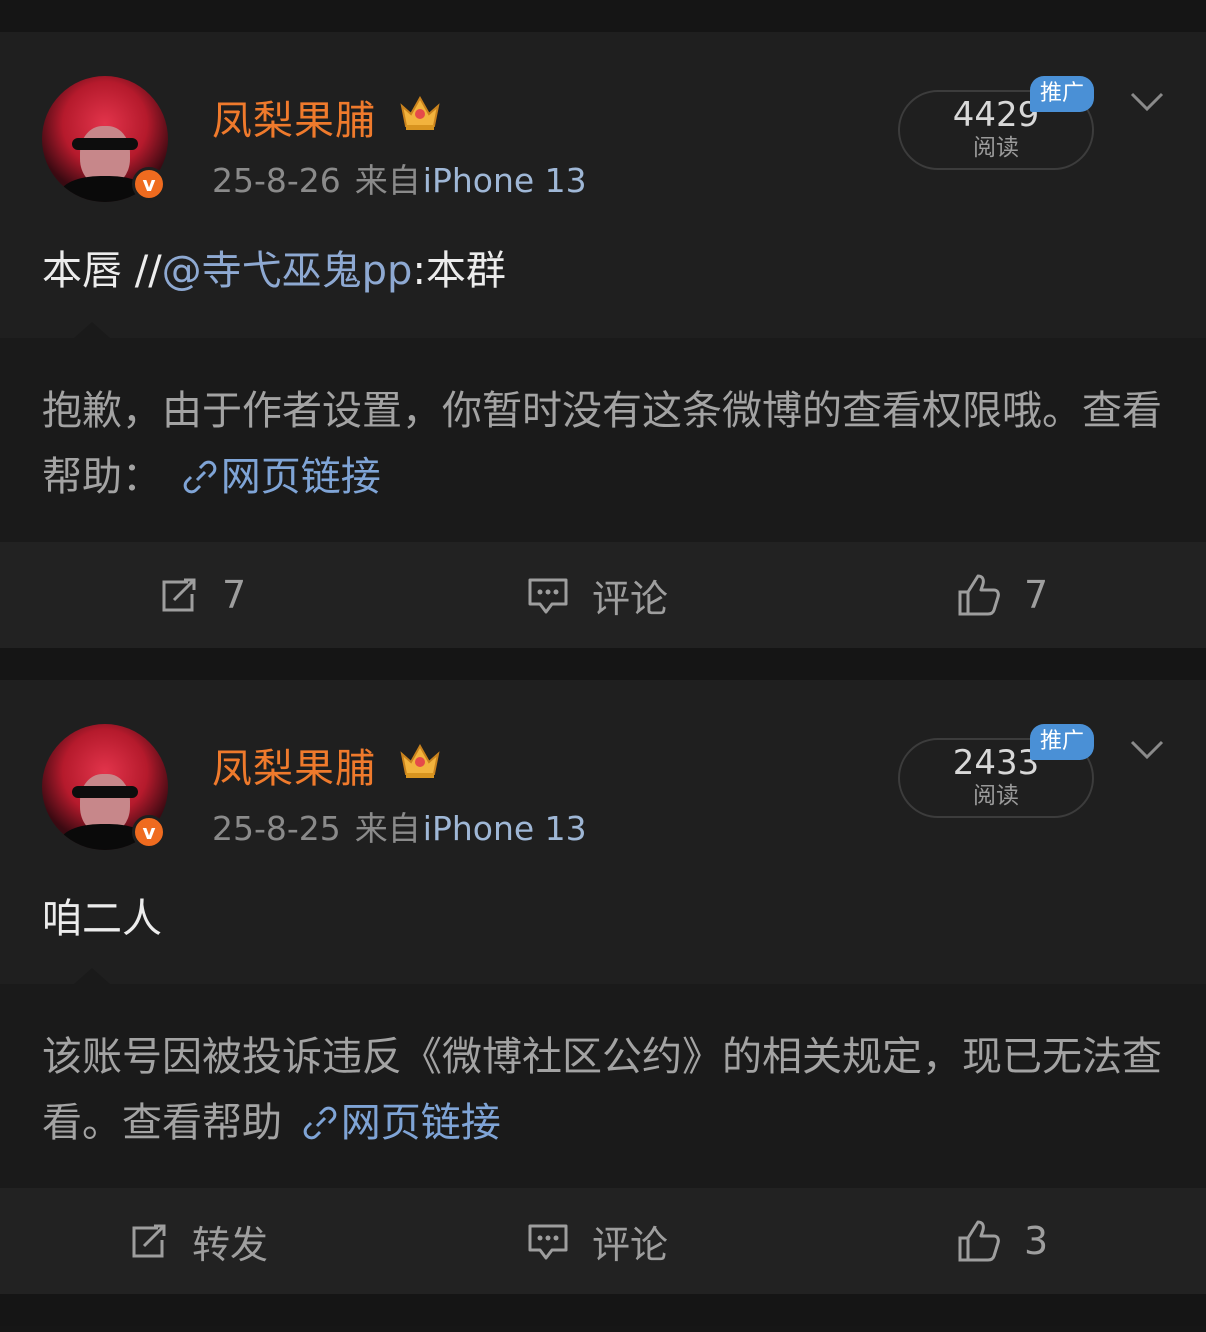 Image resolution: width=1206 pixels, height=1332 pixels. What do you see at coordinates (1002, 1241) in the screenshot?
I see `like-button: 3` at bounding box center [1002, 1241].